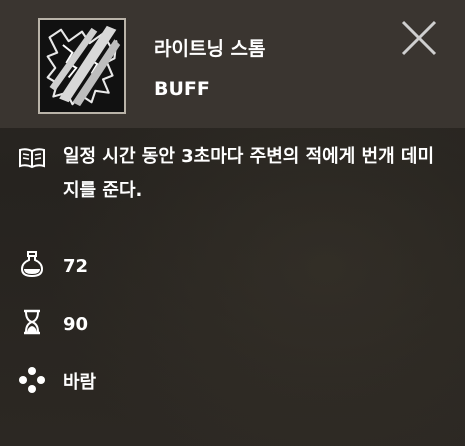  I want to click on skill-description: 일정 시간 동안 3초마다 주변의 적에게 번개 데미지를 준다., so click(233, 176).